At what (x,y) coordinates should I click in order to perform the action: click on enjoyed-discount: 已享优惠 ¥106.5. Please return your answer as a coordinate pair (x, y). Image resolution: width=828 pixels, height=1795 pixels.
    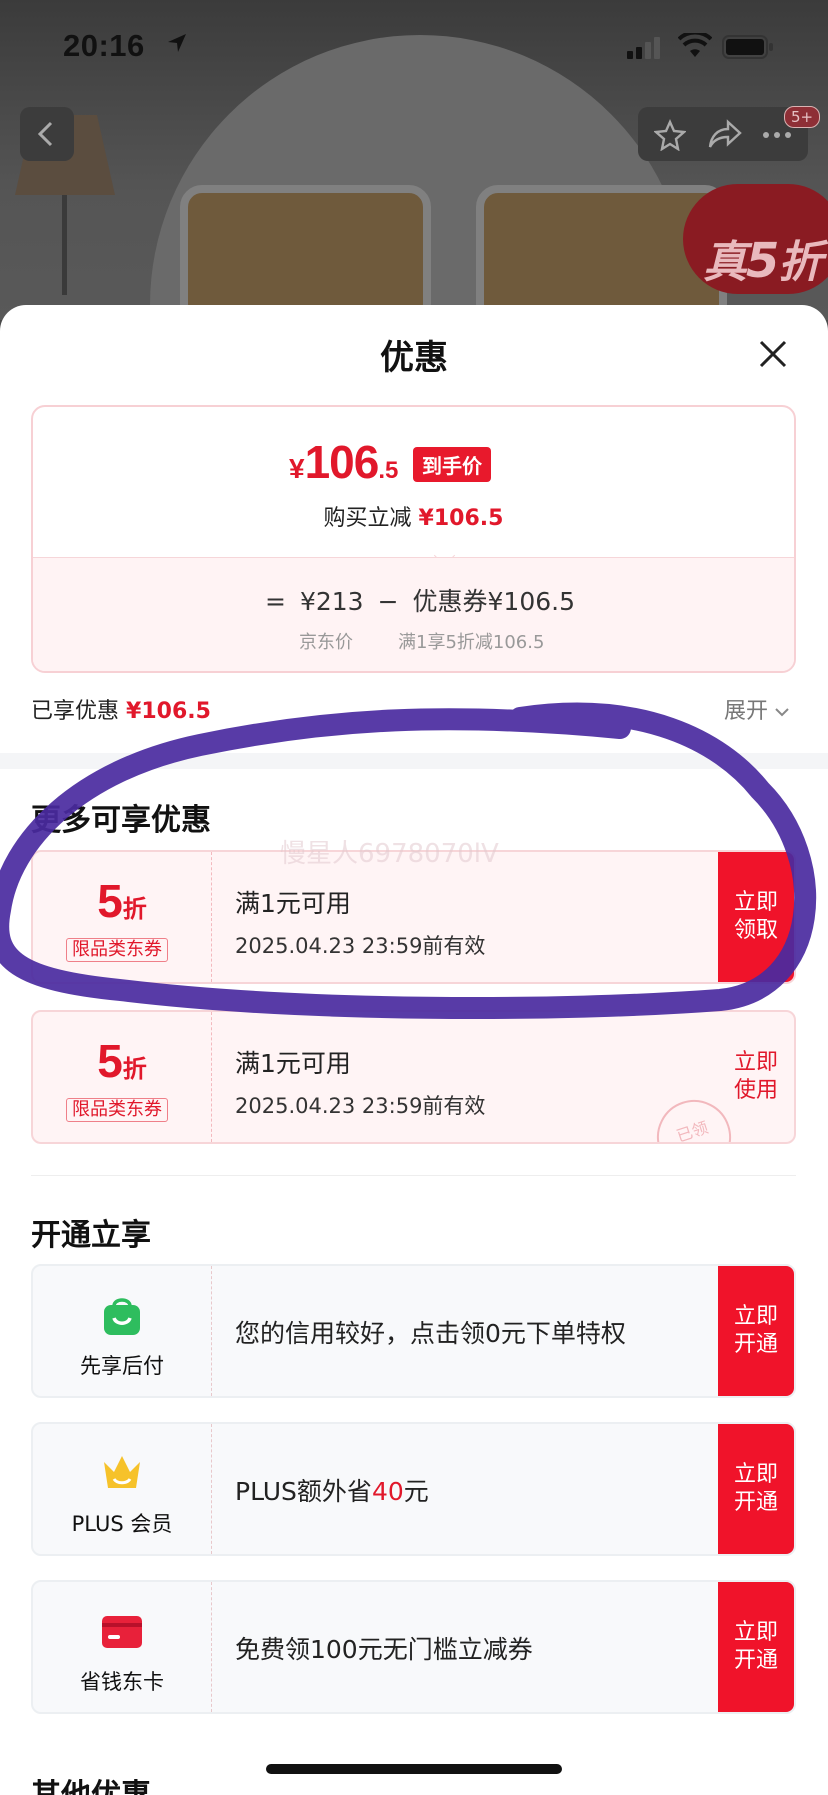
    Looking at the image, I should click on (121, 711).